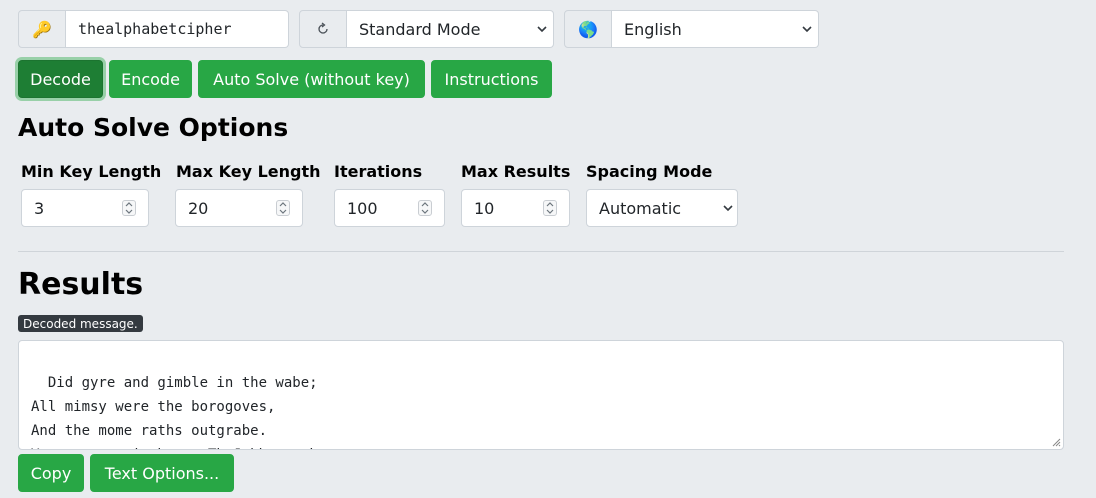  I want to click on section-divider, so click(541, 251).